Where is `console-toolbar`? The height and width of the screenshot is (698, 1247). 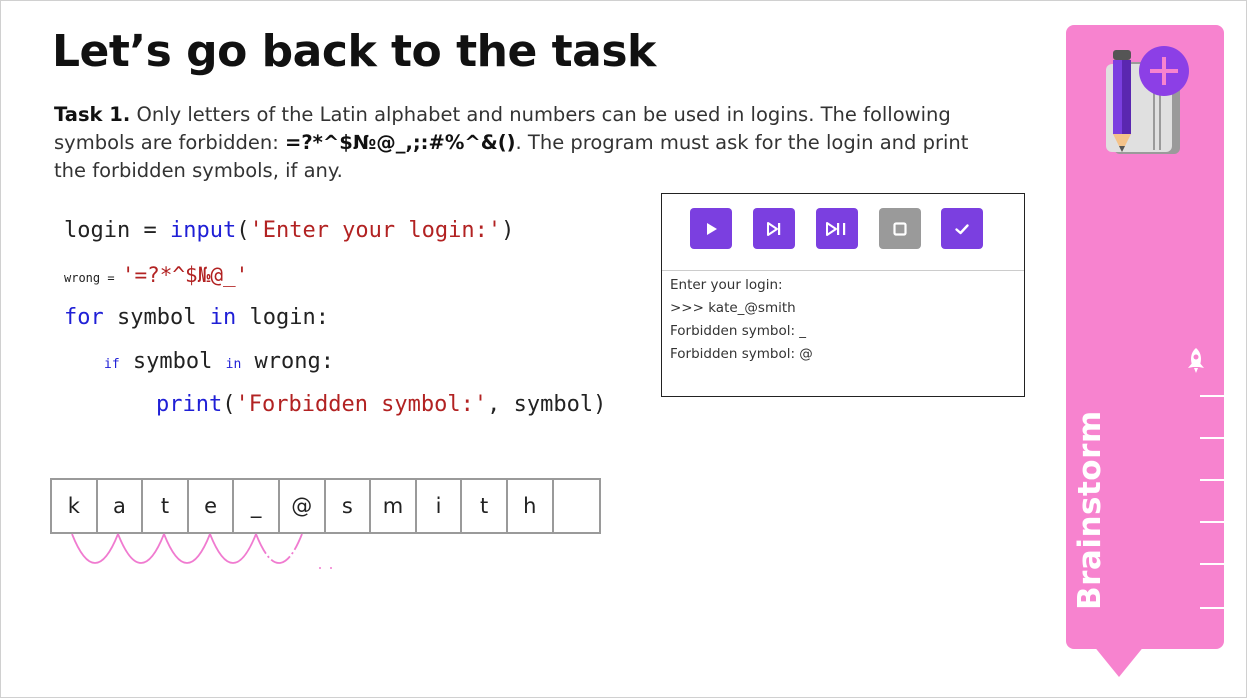 console-toolbar is located at coordinates (843, 232).